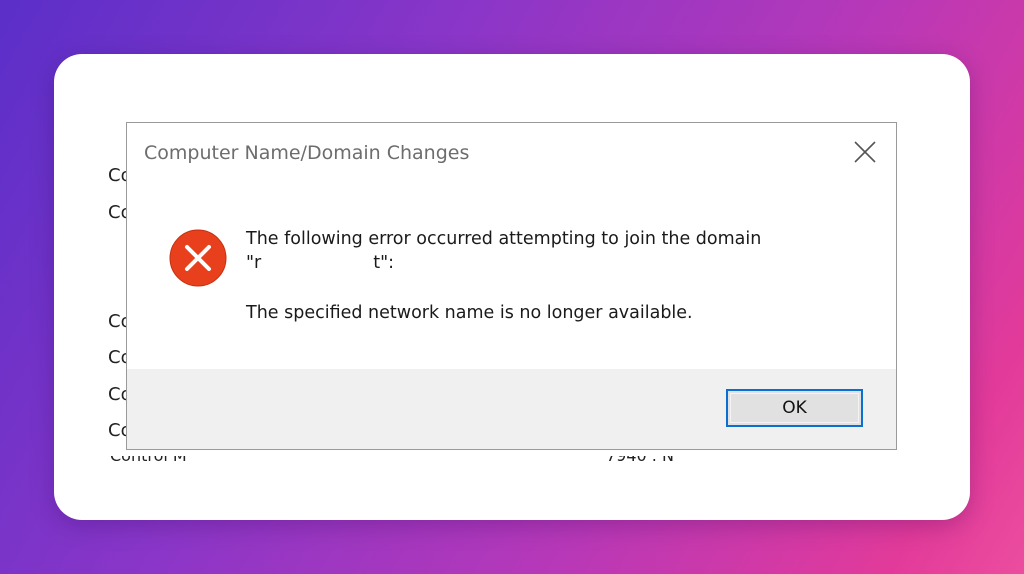 The width and height of the screenshot is (1024, 574). What do you see at coordinates (511, 153) in the screenshot?
I see `dialog-titlebar: Computer Name/Domain Changes` at bounding box center [511, 153].